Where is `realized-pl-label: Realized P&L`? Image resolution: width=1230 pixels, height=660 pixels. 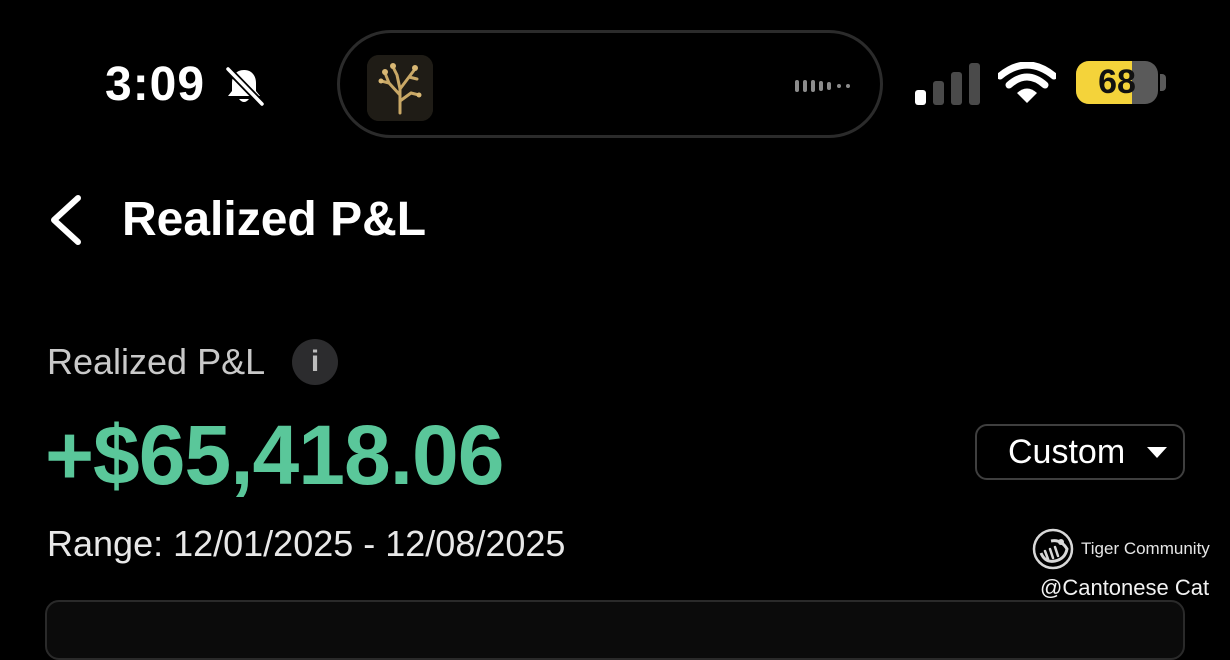
realized-pl-label: Realized P&L is located at coordinates (156, 361).